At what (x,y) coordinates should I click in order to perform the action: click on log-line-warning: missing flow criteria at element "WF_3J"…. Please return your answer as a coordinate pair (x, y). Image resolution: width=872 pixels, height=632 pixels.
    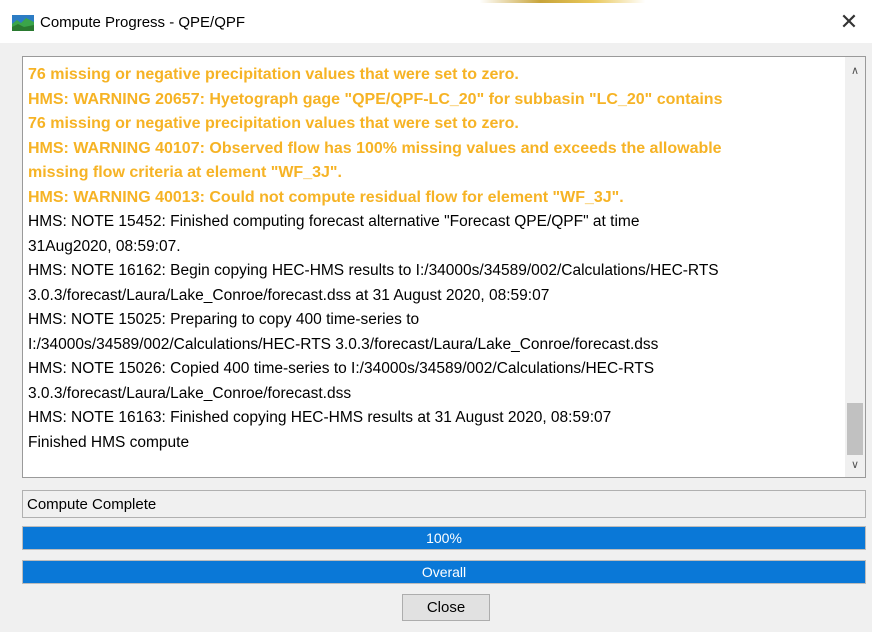
    Looking at the image, I should click on (185, 172).